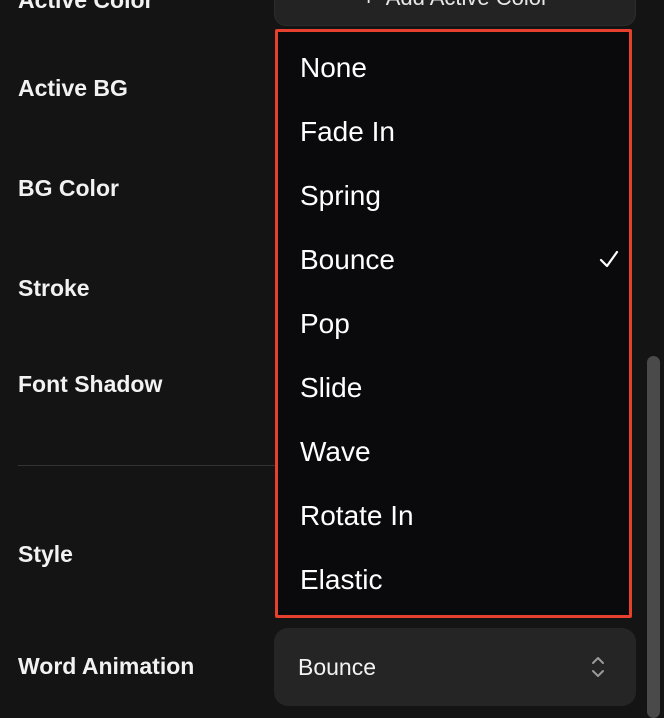  I want to click on dropdown-option-elastic: Elastic, so click(460, 580).